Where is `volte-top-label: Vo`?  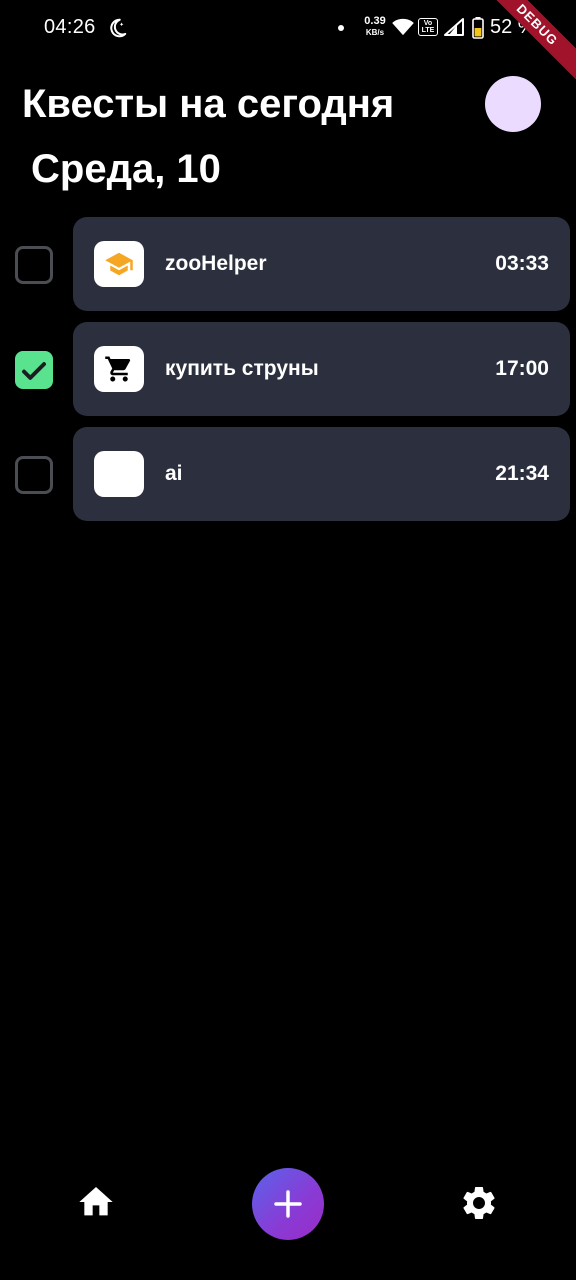 volte-top-label: Vo is located at coordinates (428, 23).